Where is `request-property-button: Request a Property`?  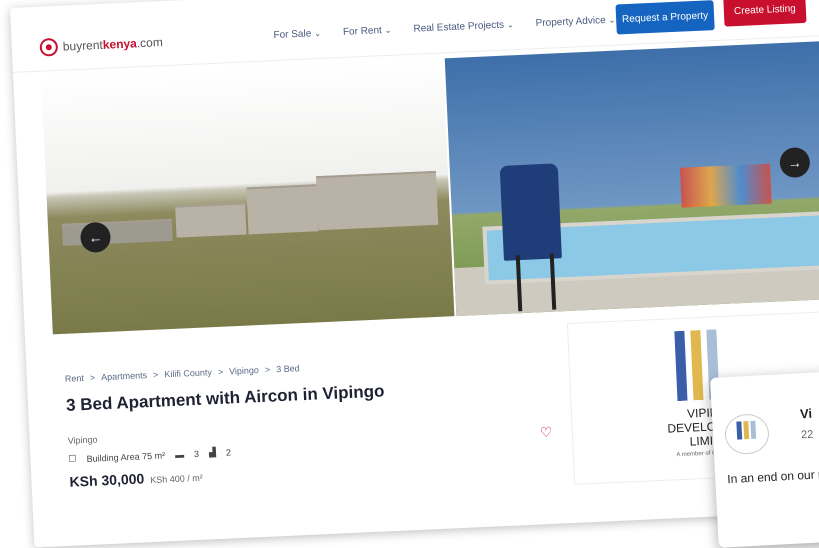 request-property-button: Request a Property is located at coordinates (665, 17).